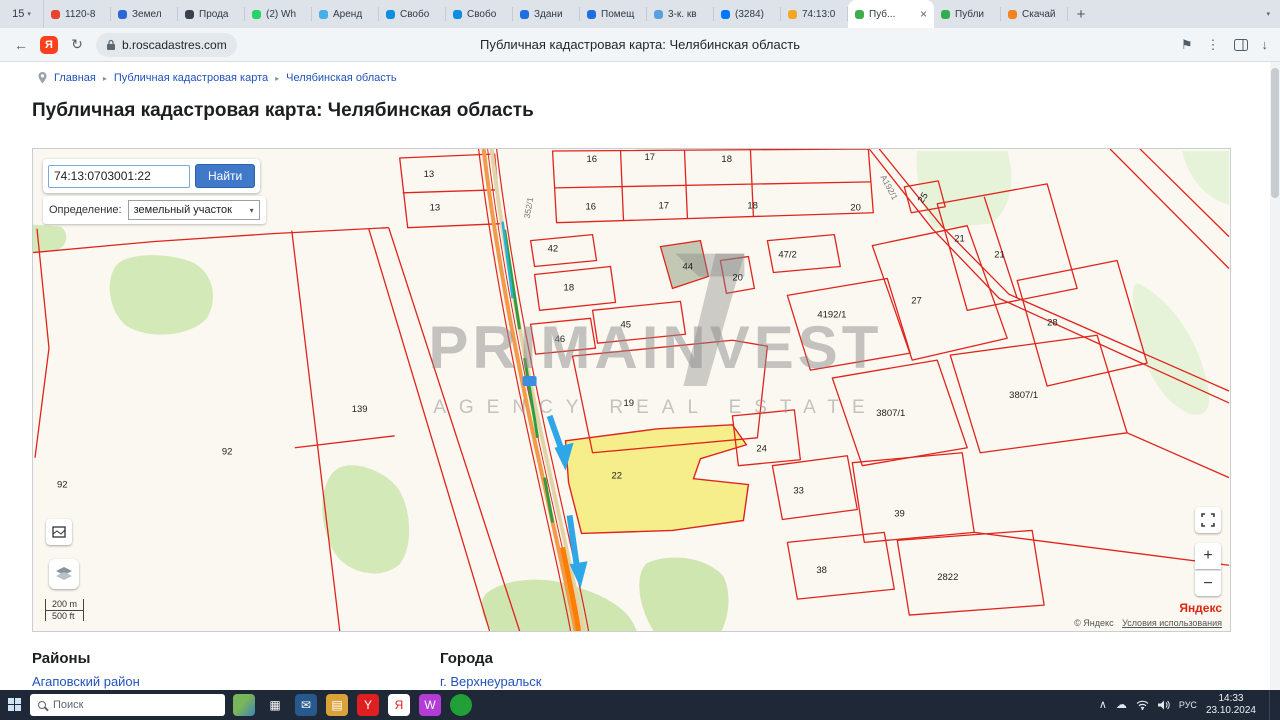 Image resolution: width=1280 pixels, height=720 pixels. I want to click on files-app: ▤, so click(337, 705).